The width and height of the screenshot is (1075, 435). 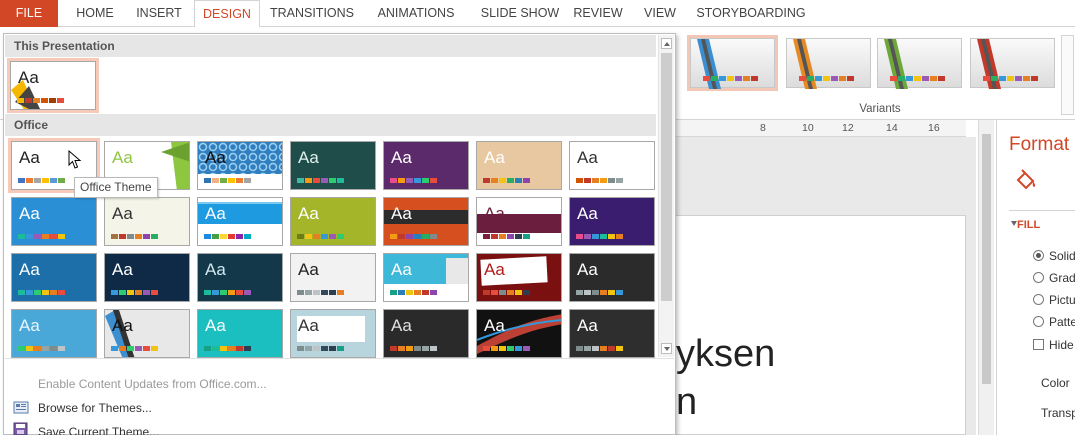 I want to click on tab-home: HOME, so click(x=95, y=13).